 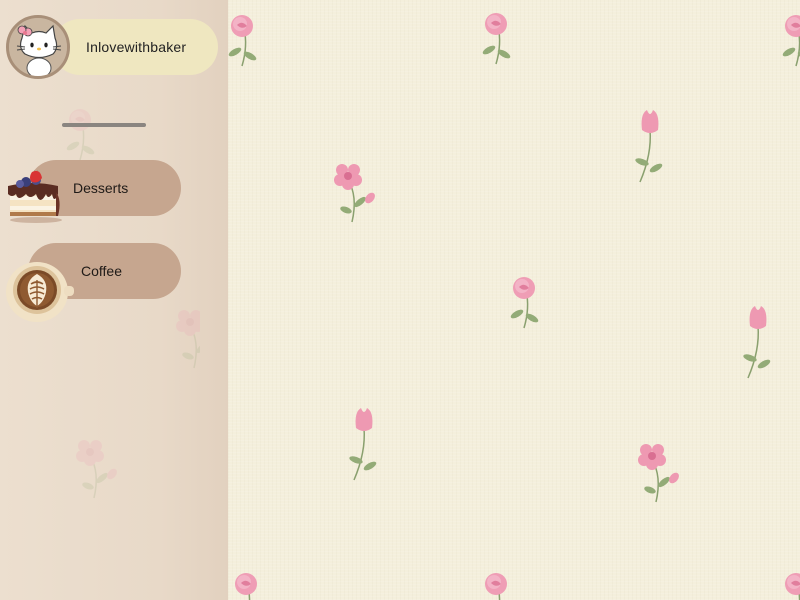 What do you see at coordinates (100, 188) in the screenshot?
I see `nav-label-desserts: Desserts` at bounding box center [100, 188].